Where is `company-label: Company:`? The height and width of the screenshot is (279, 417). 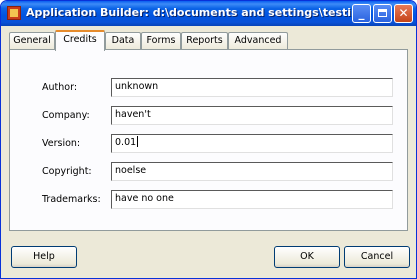
company-label: Company: is located at coordinates (66, 115).